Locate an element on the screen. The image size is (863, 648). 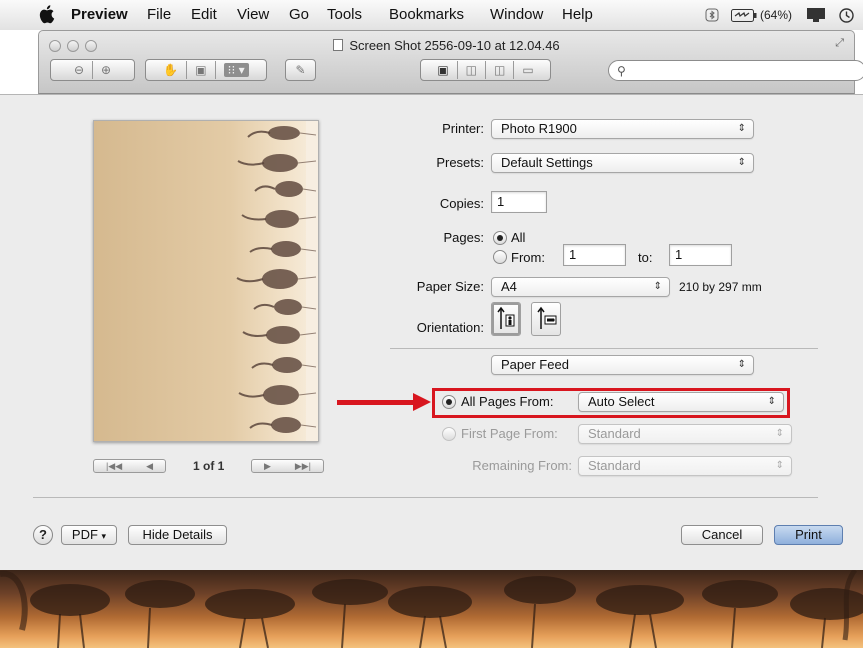
apple-icon is located at coordinates (47, 14).